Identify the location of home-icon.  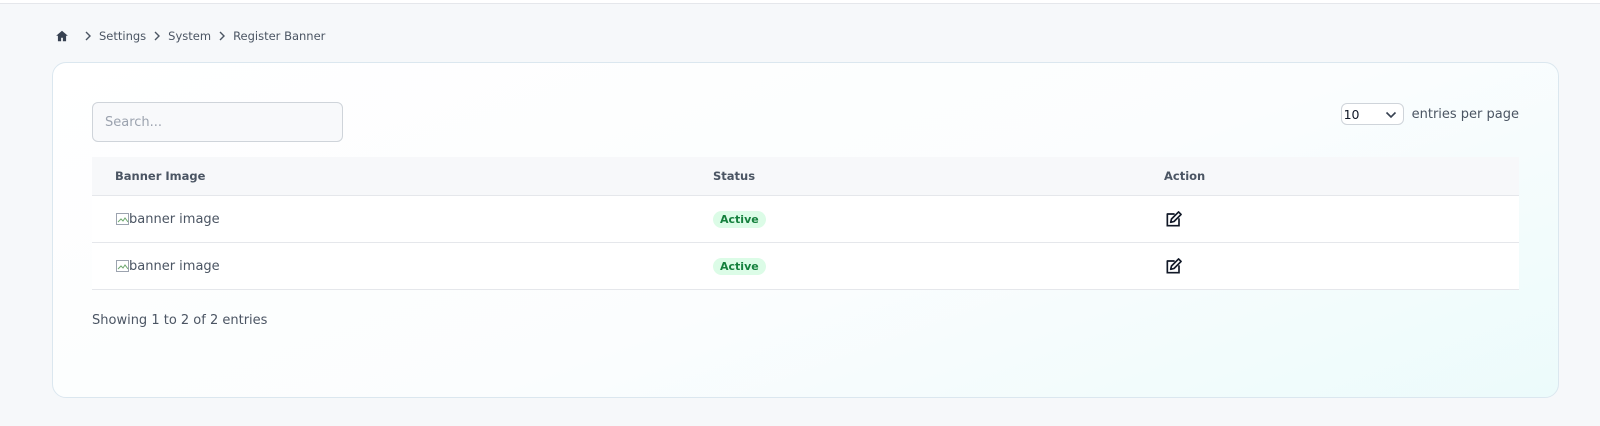
(62, 36).